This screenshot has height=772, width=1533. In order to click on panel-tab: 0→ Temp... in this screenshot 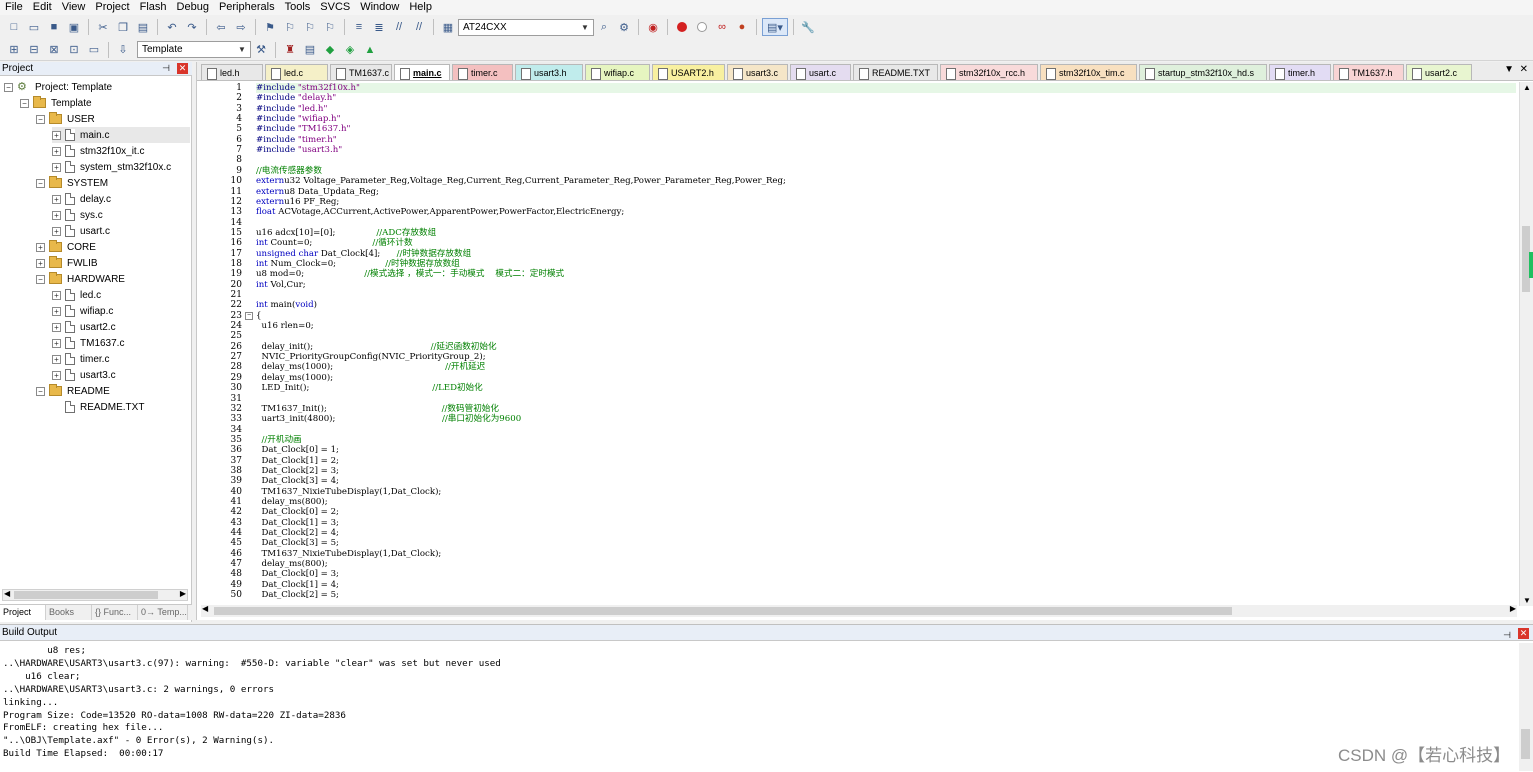, I will do `click(163, 612)`.